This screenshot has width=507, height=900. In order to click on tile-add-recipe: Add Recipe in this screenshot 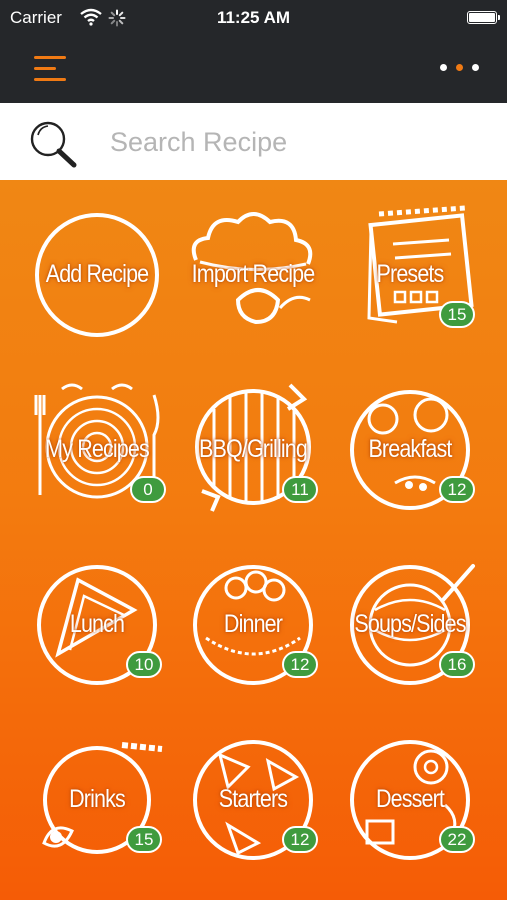, I will do `click(97, 275)`.